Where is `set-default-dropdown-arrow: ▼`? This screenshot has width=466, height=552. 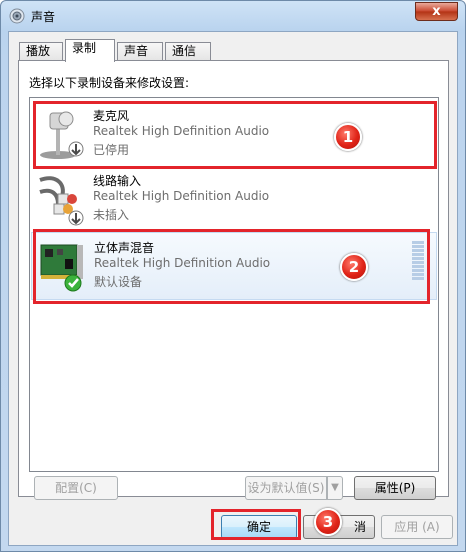 set-default-dropdown-arrow: ▼ is located at coordinates (335, 488).